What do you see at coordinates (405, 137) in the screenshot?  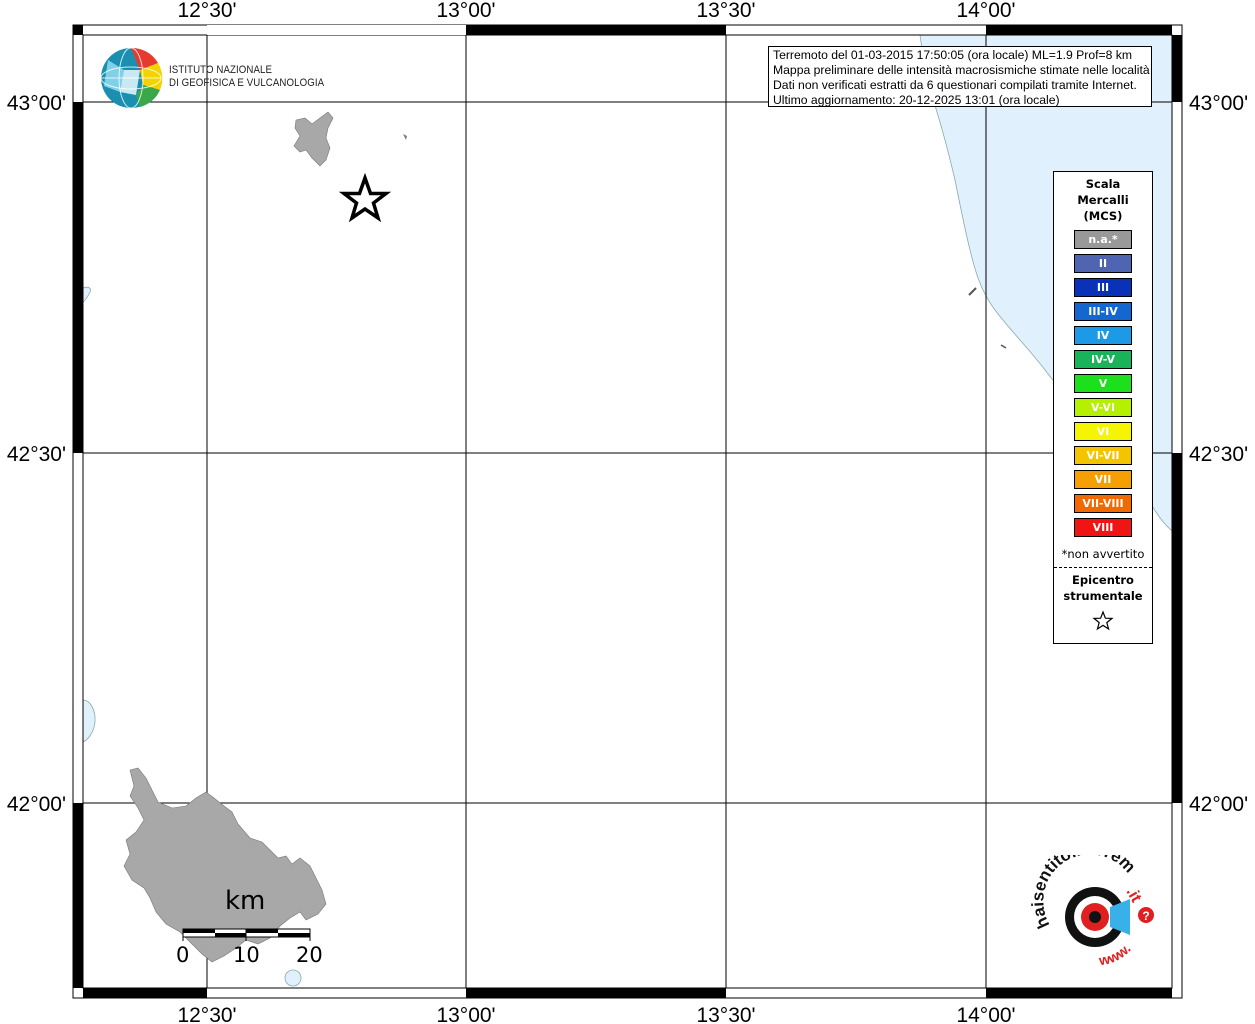 I see `islet` at bounding box center [405, 137].